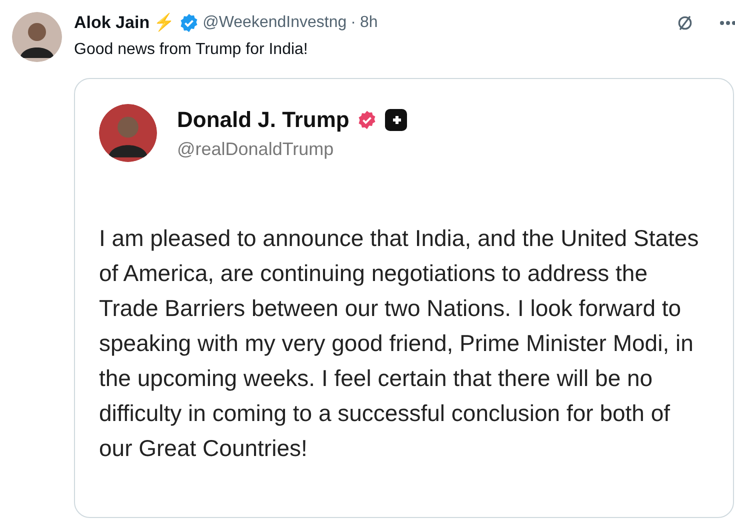 The height and width of the screenshot is (531, 735). Describe the element at coordinates (274, 23) in the screenshot. I see `author-handle: @WeekendInvestng` at that location.